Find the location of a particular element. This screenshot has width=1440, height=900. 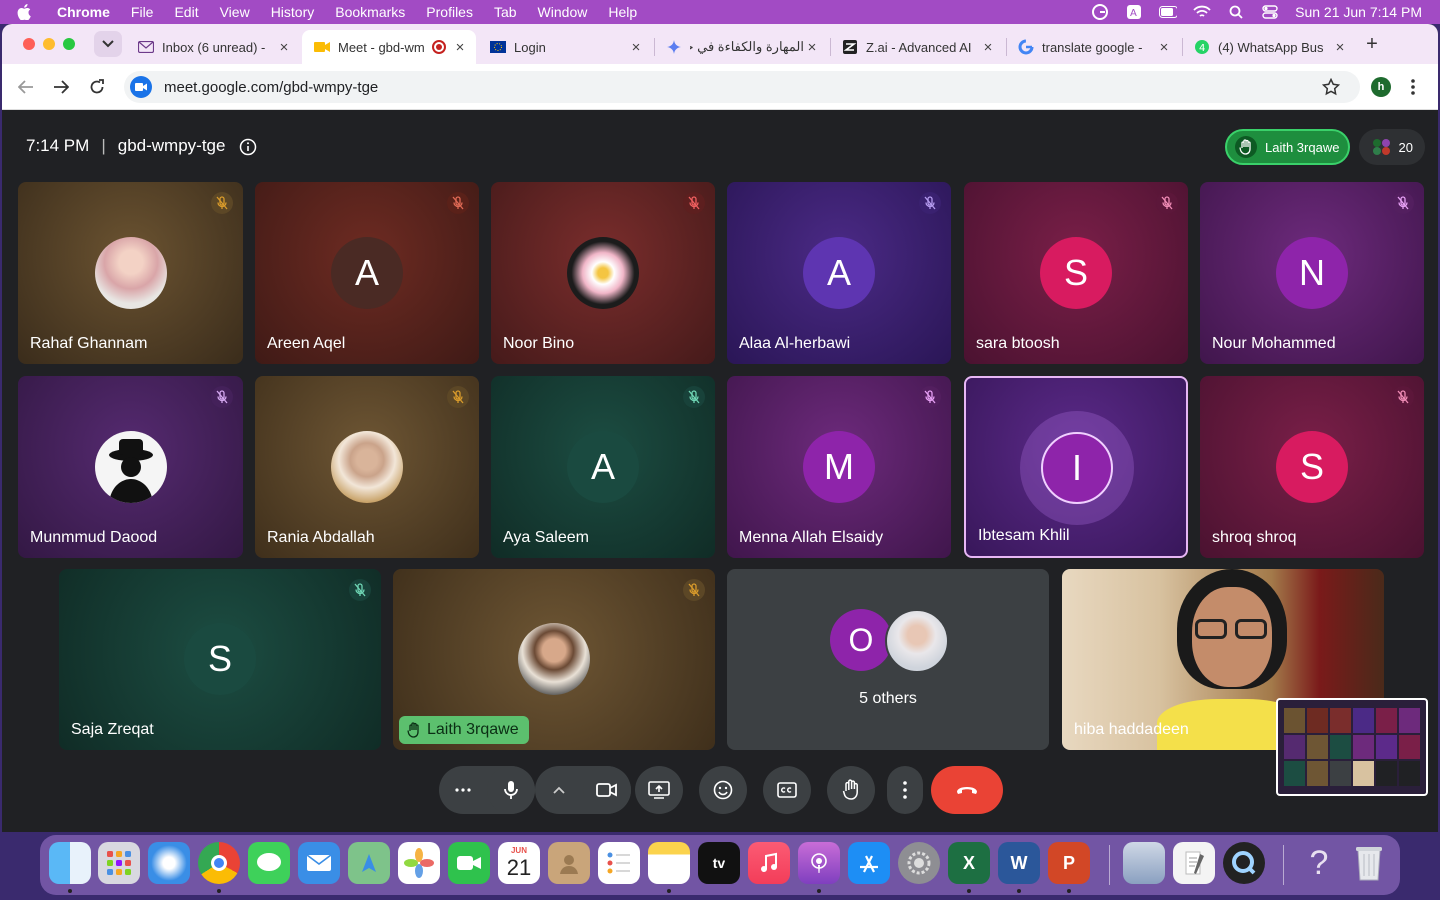

menu-profiles: Profiles is located at coordinates (449, 12).